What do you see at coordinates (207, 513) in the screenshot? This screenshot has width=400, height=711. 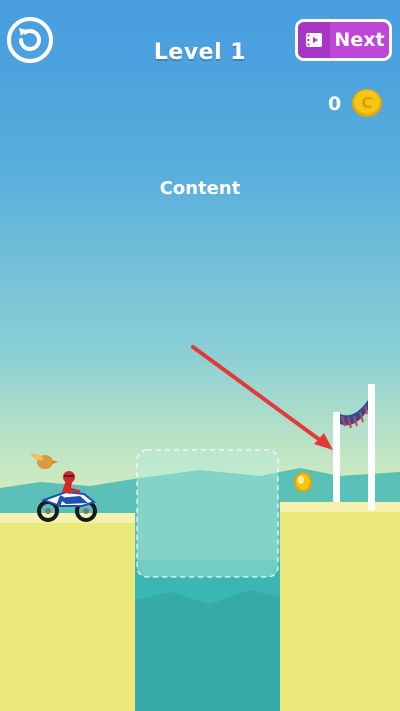 I see `draw-area` at bounding box center [207, 513].